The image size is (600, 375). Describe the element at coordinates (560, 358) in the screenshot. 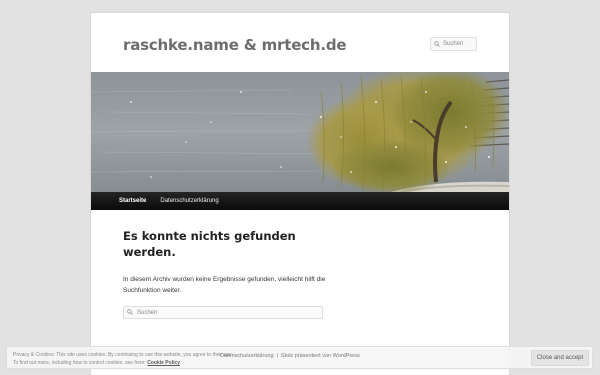

I see `close-and-accept-button: Close and accept` at that location.